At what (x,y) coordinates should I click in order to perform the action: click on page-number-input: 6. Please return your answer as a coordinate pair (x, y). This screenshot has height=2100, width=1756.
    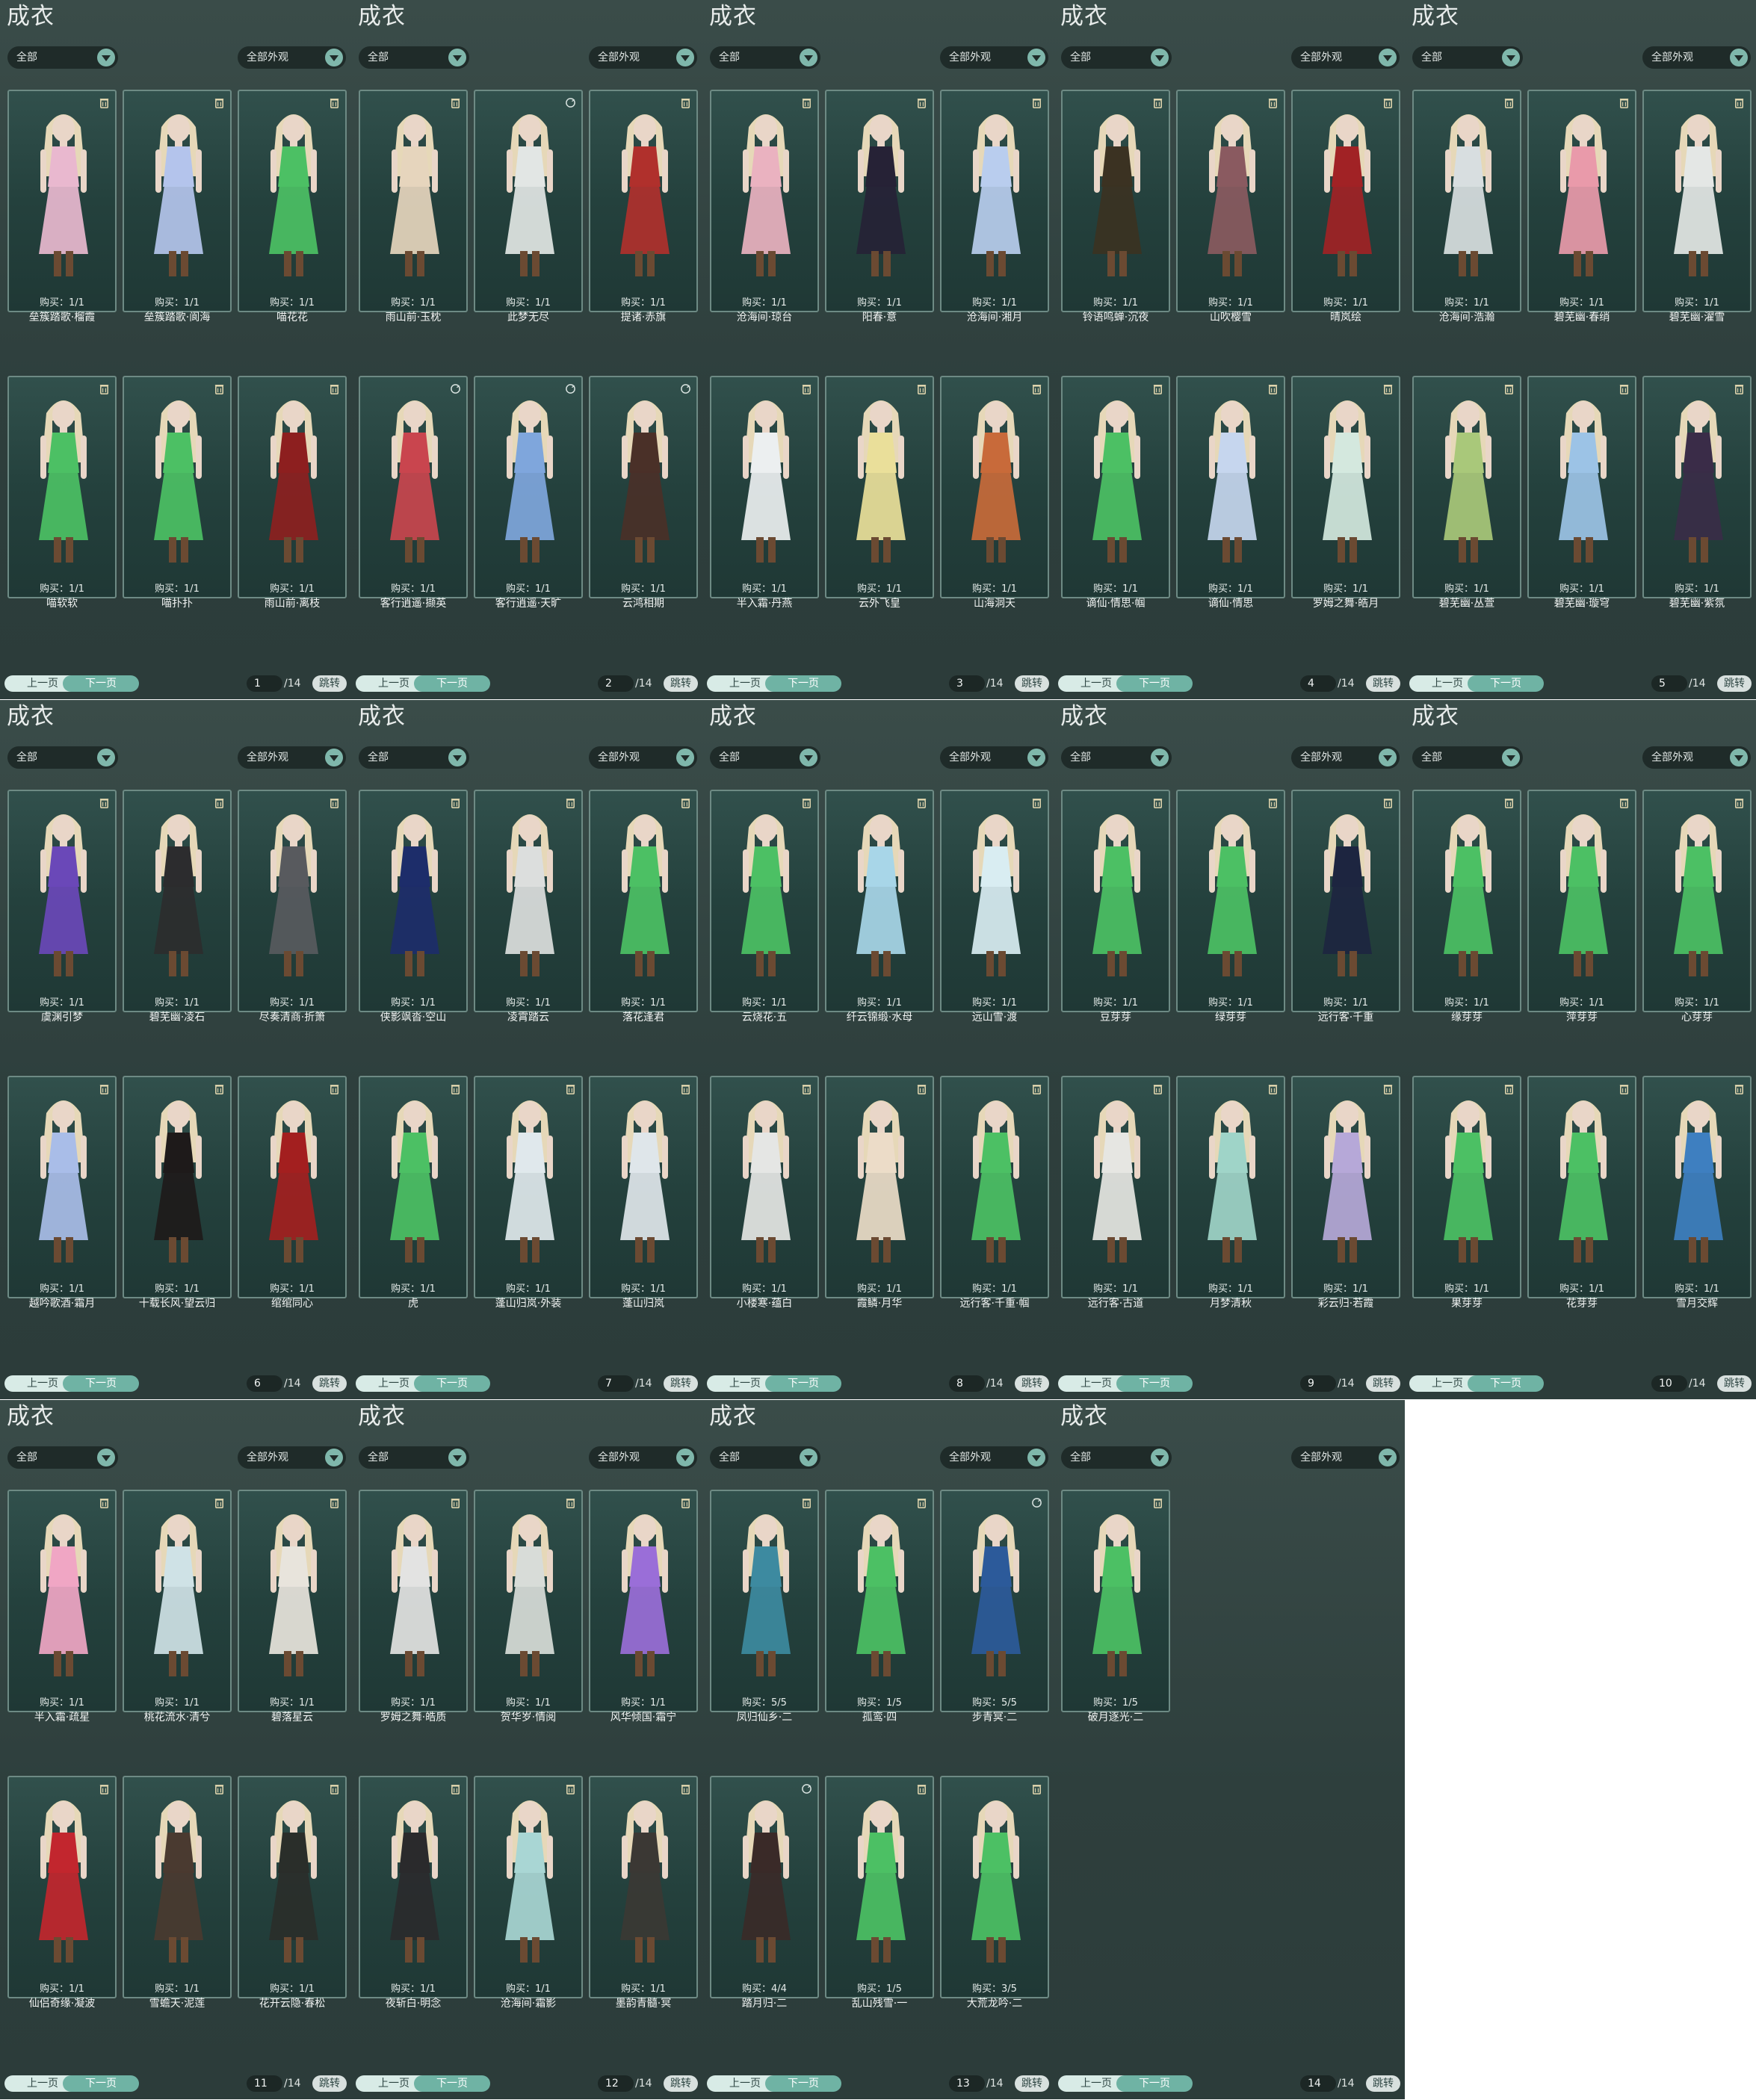
    Looking at the image, I should click on (264, 1384).